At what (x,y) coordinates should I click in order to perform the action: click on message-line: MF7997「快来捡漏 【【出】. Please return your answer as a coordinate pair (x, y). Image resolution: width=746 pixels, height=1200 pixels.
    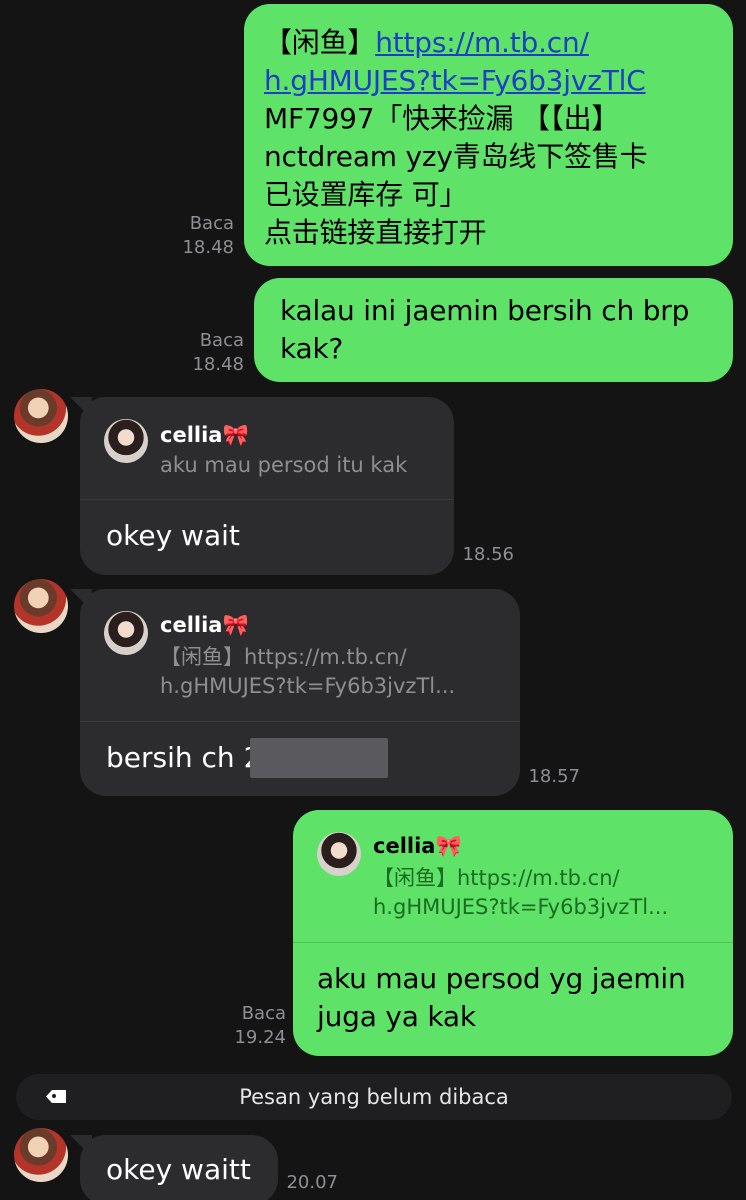
    Looking at the image, I should click on (442, 118).